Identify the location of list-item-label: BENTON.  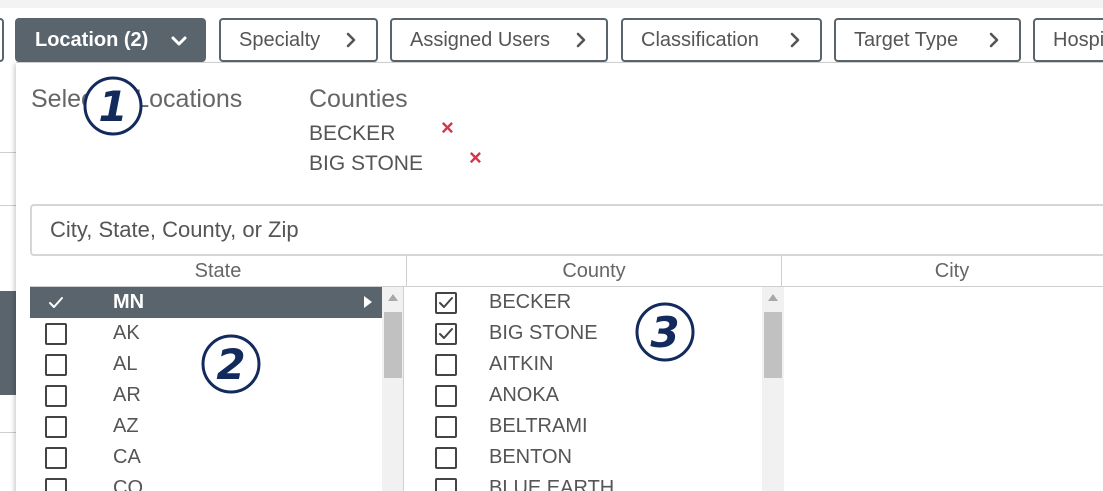
(530, 457).